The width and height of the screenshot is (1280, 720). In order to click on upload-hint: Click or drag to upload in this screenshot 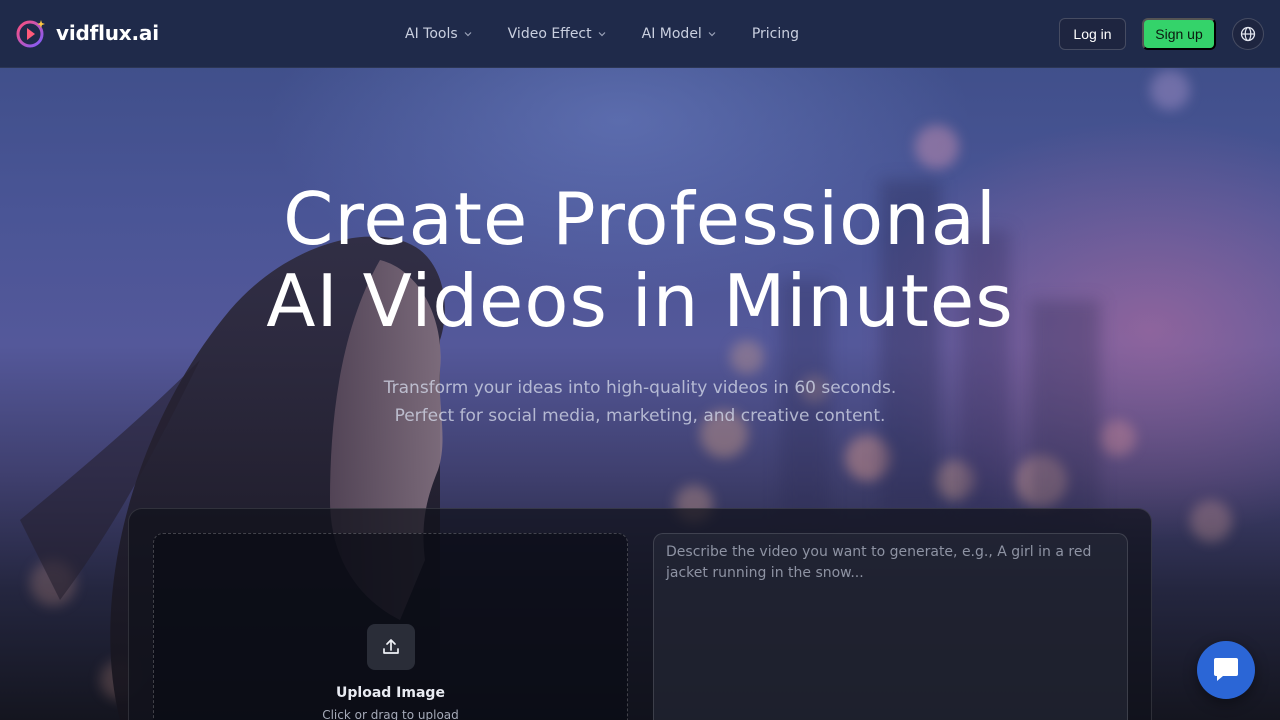, I will do `click(390, 714)`.